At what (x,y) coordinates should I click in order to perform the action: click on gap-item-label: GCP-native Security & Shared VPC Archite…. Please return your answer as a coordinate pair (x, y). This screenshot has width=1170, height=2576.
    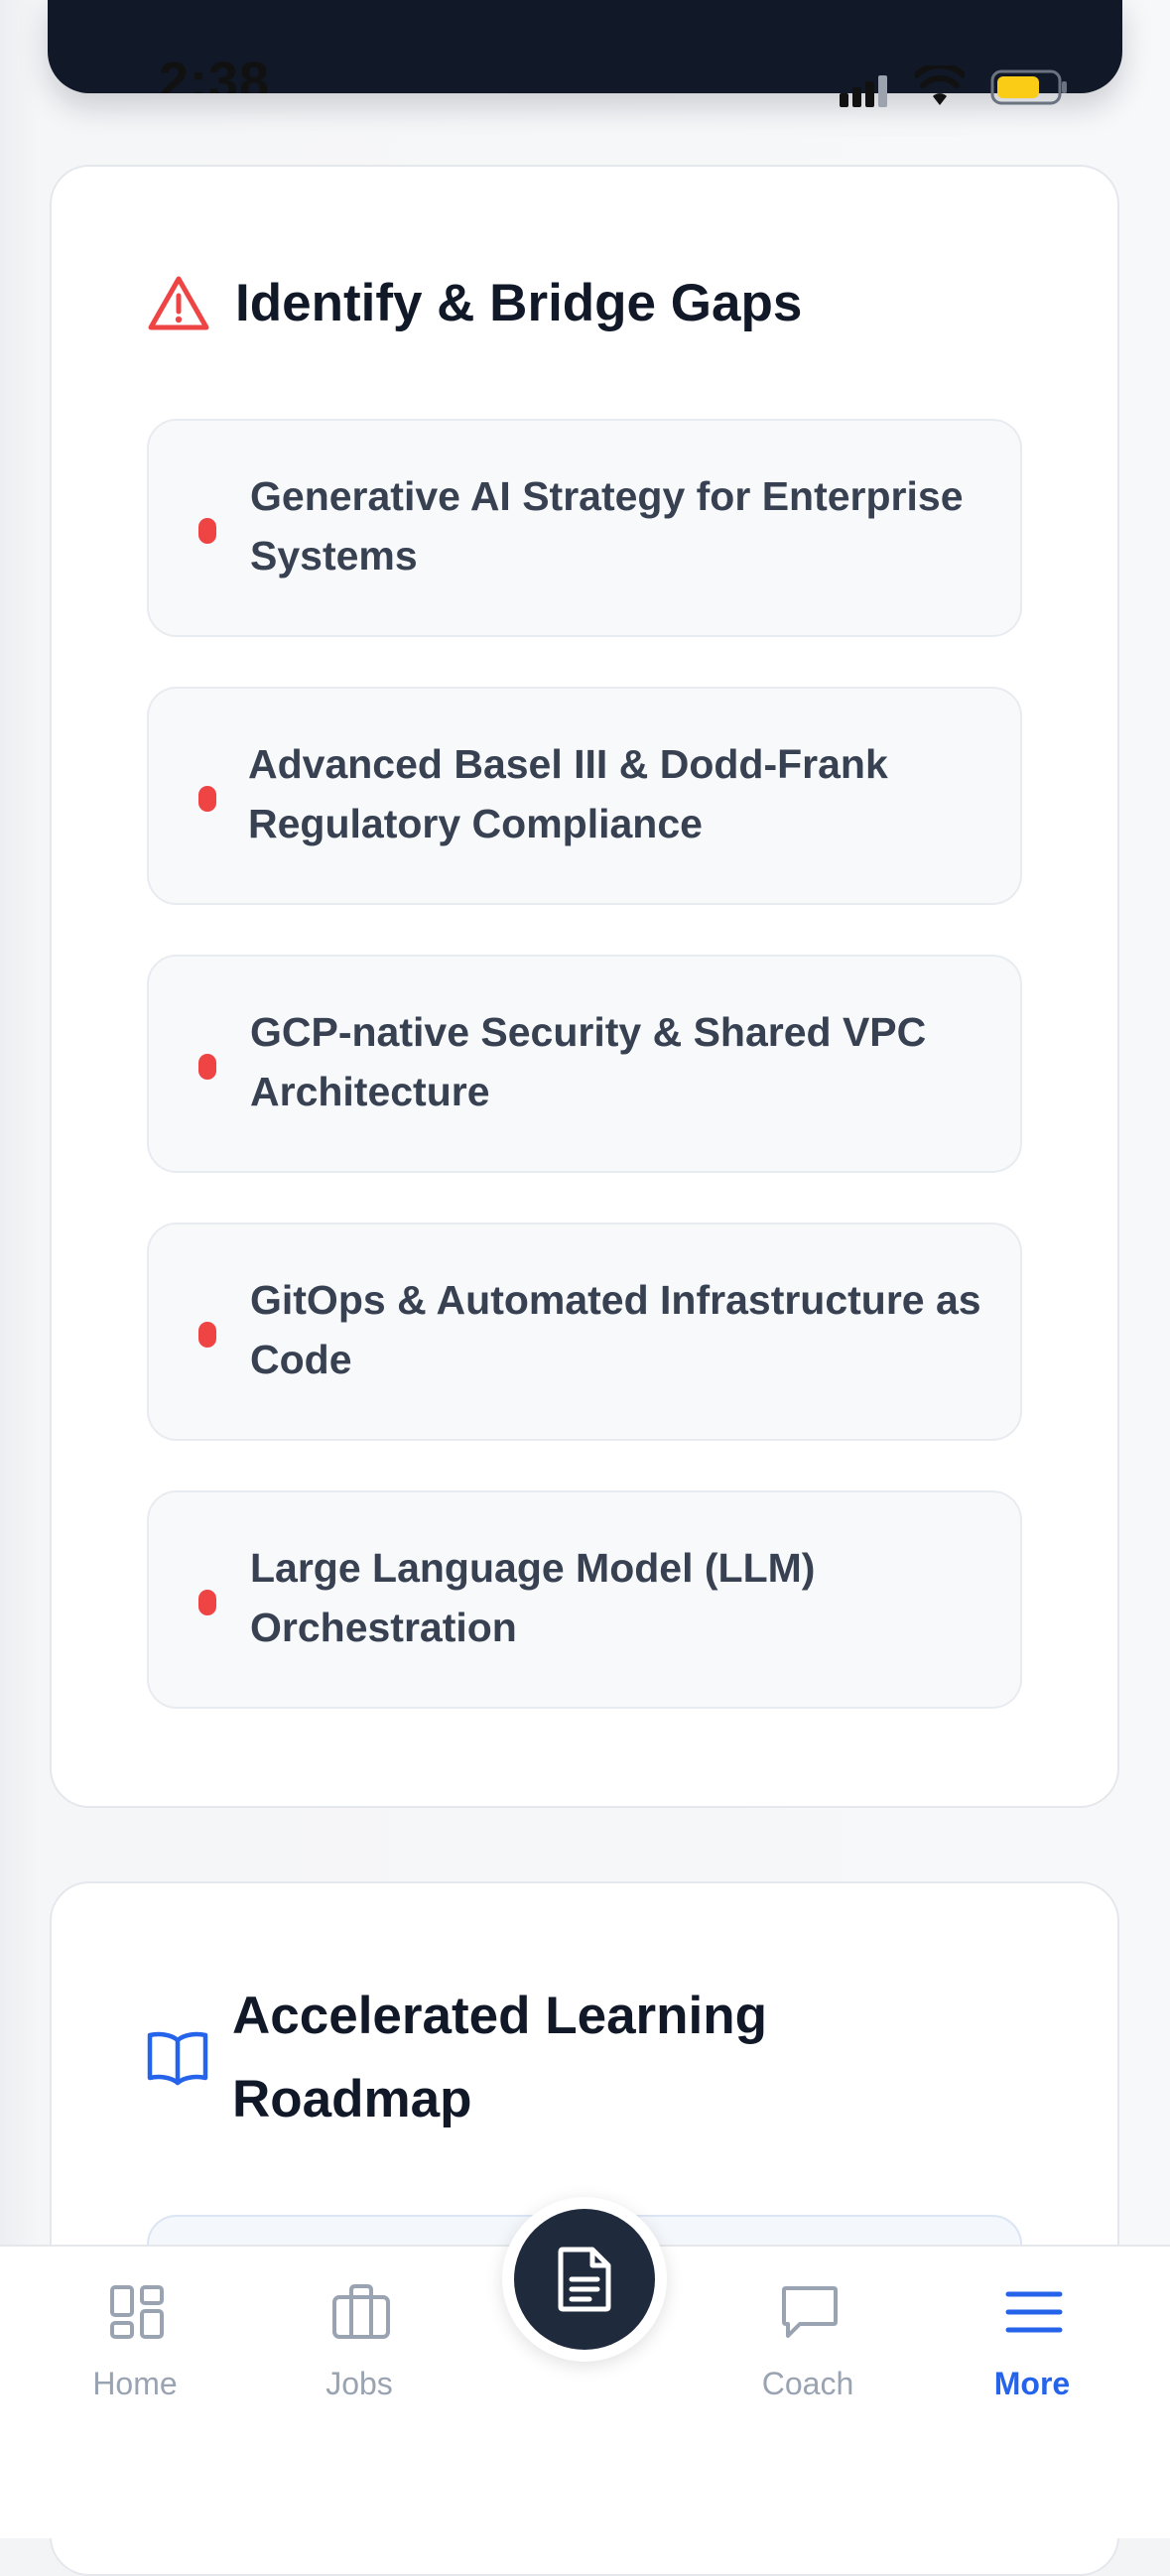
    Looking at the image, I should click on (588, 1062).